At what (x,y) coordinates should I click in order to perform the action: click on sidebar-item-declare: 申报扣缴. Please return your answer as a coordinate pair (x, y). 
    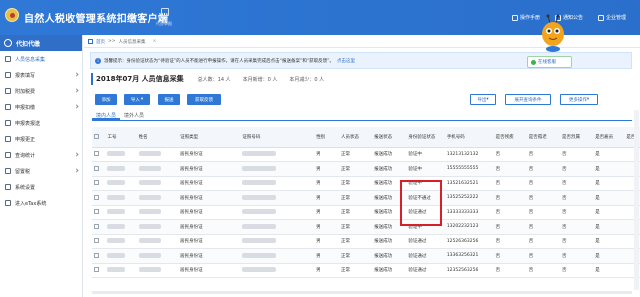
    Looking at the image, I should click on (41, 107).